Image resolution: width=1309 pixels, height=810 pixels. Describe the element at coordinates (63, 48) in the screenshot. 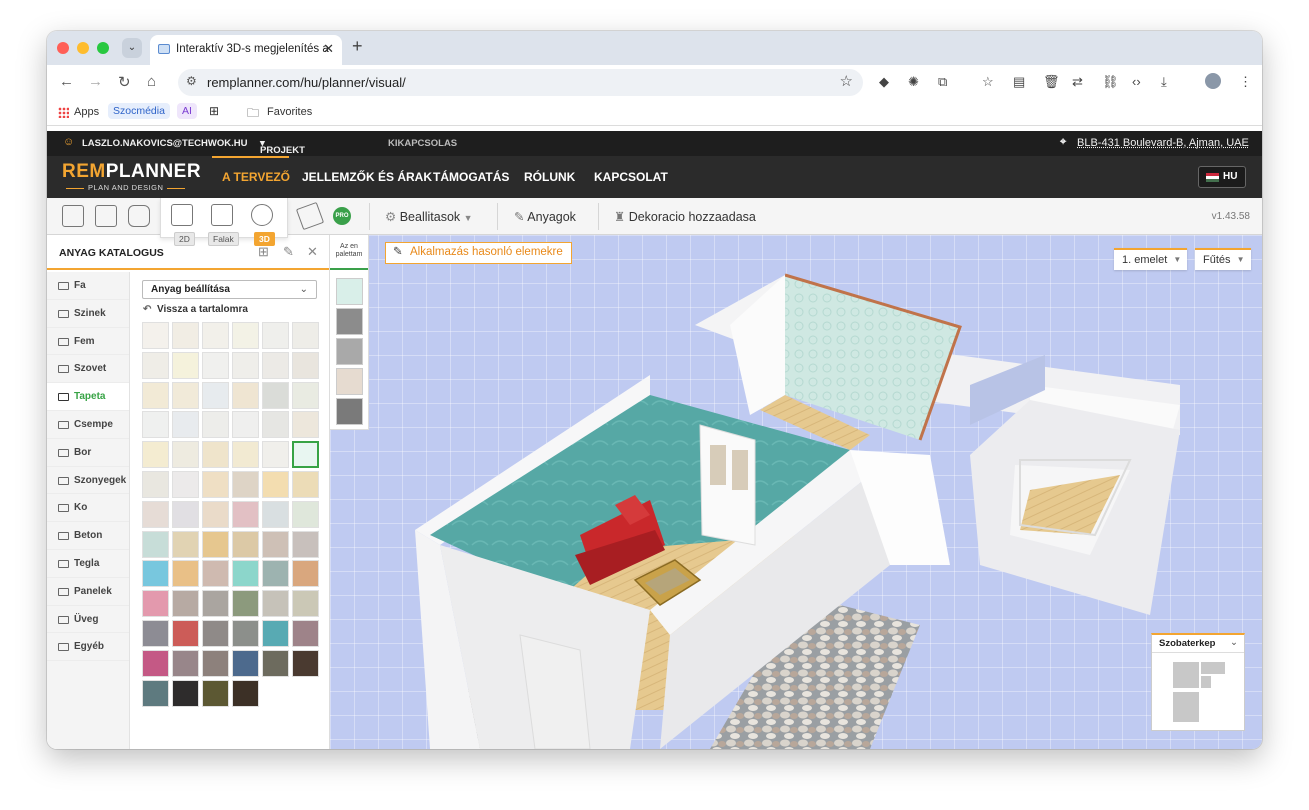

I see `window-close-button` at that location.